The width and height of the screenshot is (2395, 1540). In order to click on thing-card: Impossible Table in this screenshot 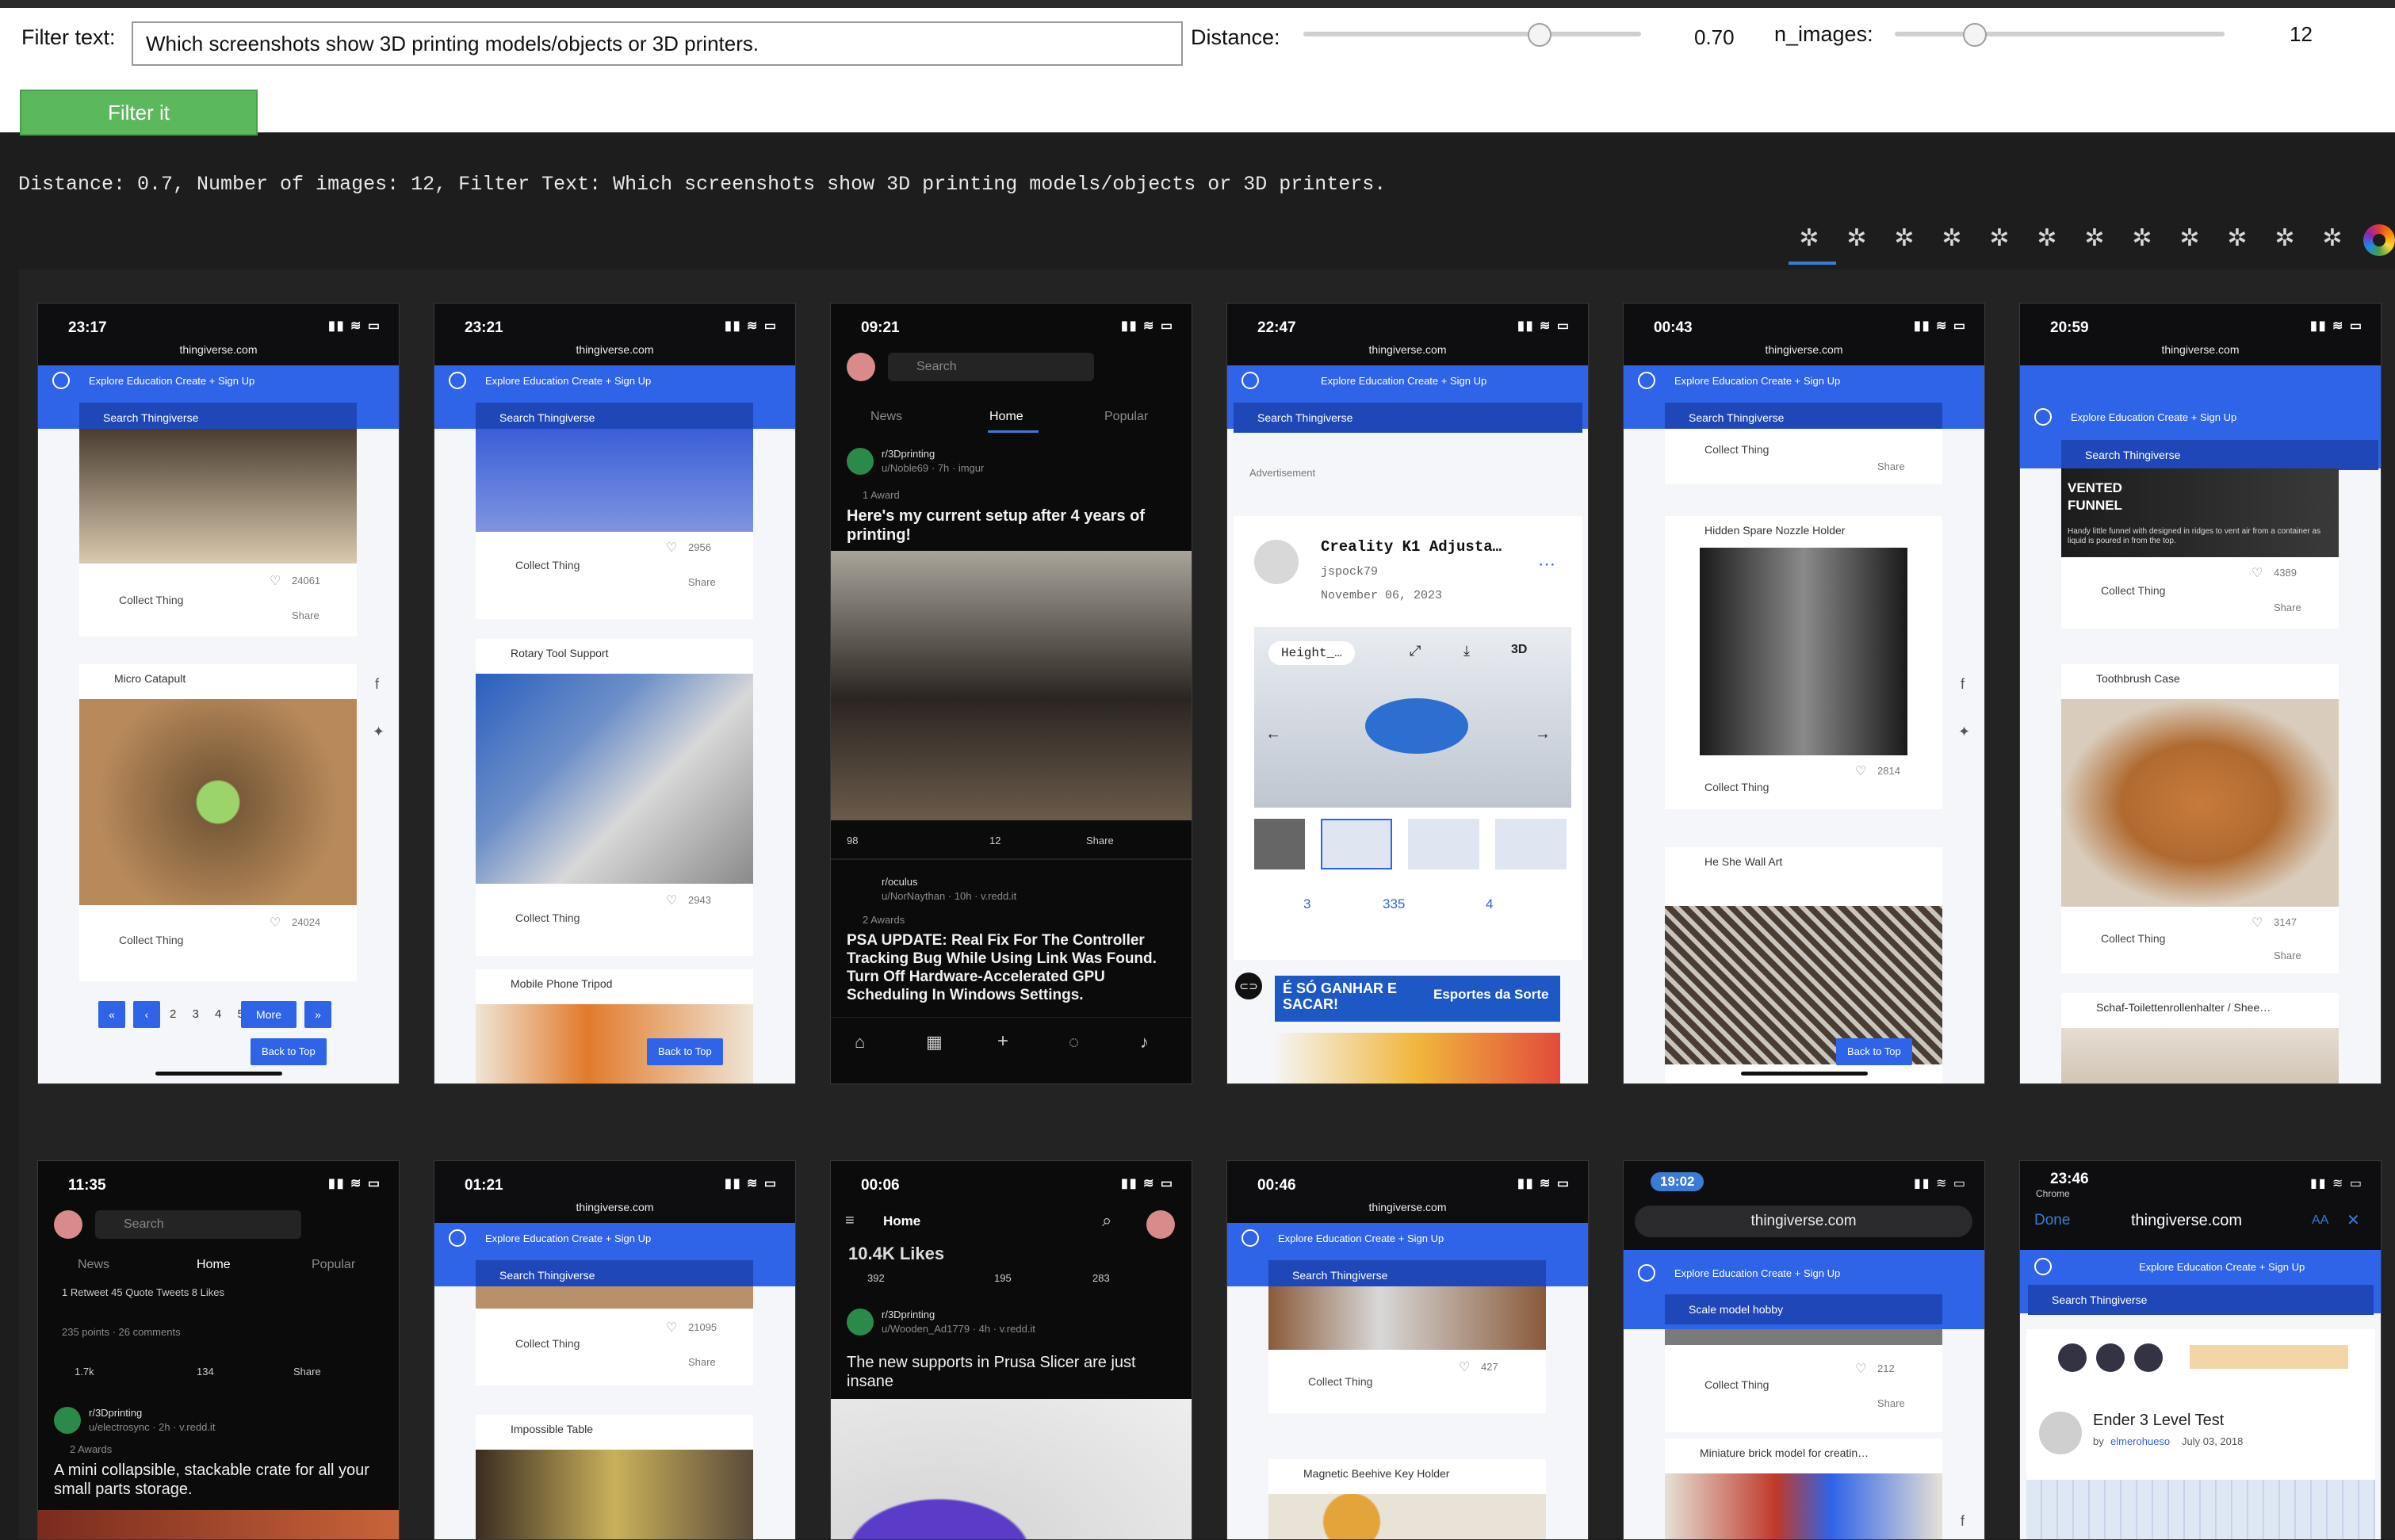, I will do `click(614, 1477)`.